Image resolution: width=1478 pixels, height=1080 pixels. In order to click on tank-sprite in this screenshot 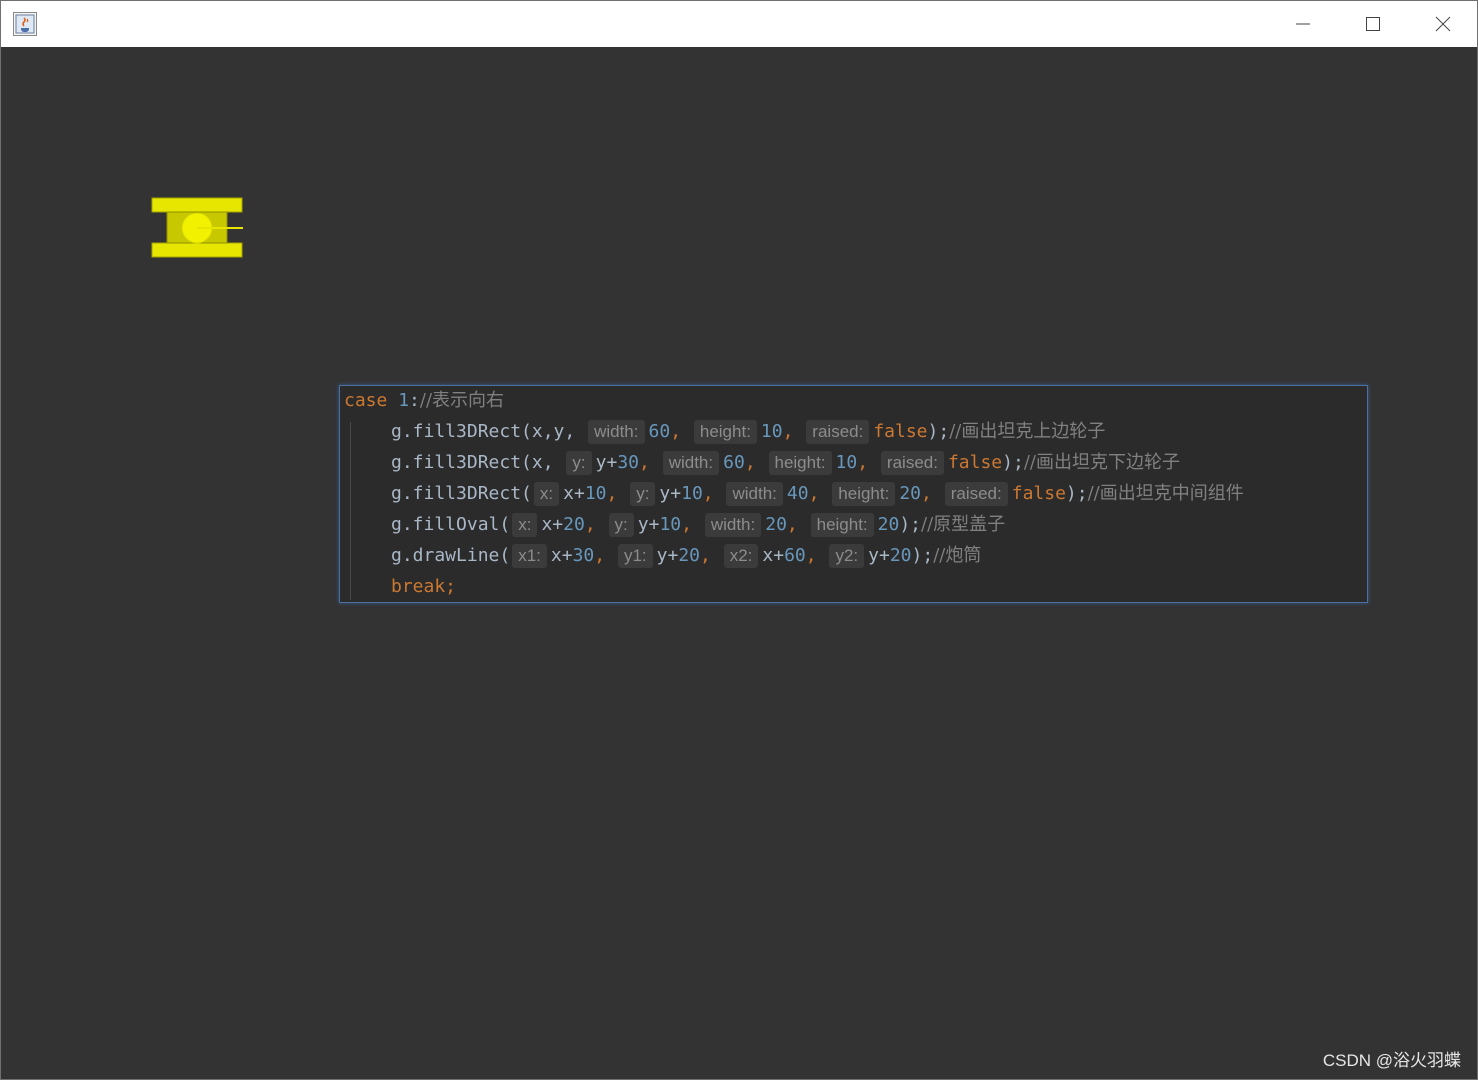, I will do `click(197, 227)`.